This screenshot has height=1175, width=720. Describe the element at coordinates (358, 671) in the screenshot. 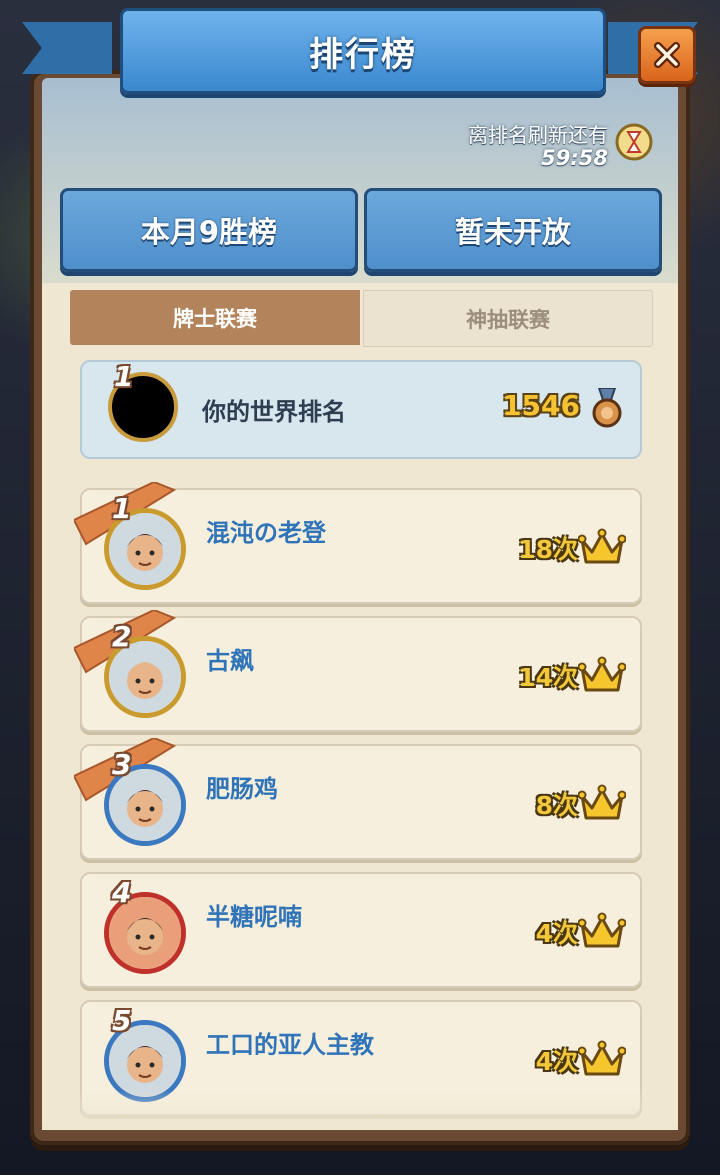

I see `leaderboard-row: 2 古飙 14次` at that location.